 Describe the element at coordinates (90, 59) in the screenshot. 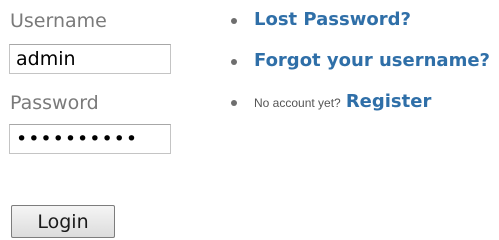

I see `username-input` at that location.